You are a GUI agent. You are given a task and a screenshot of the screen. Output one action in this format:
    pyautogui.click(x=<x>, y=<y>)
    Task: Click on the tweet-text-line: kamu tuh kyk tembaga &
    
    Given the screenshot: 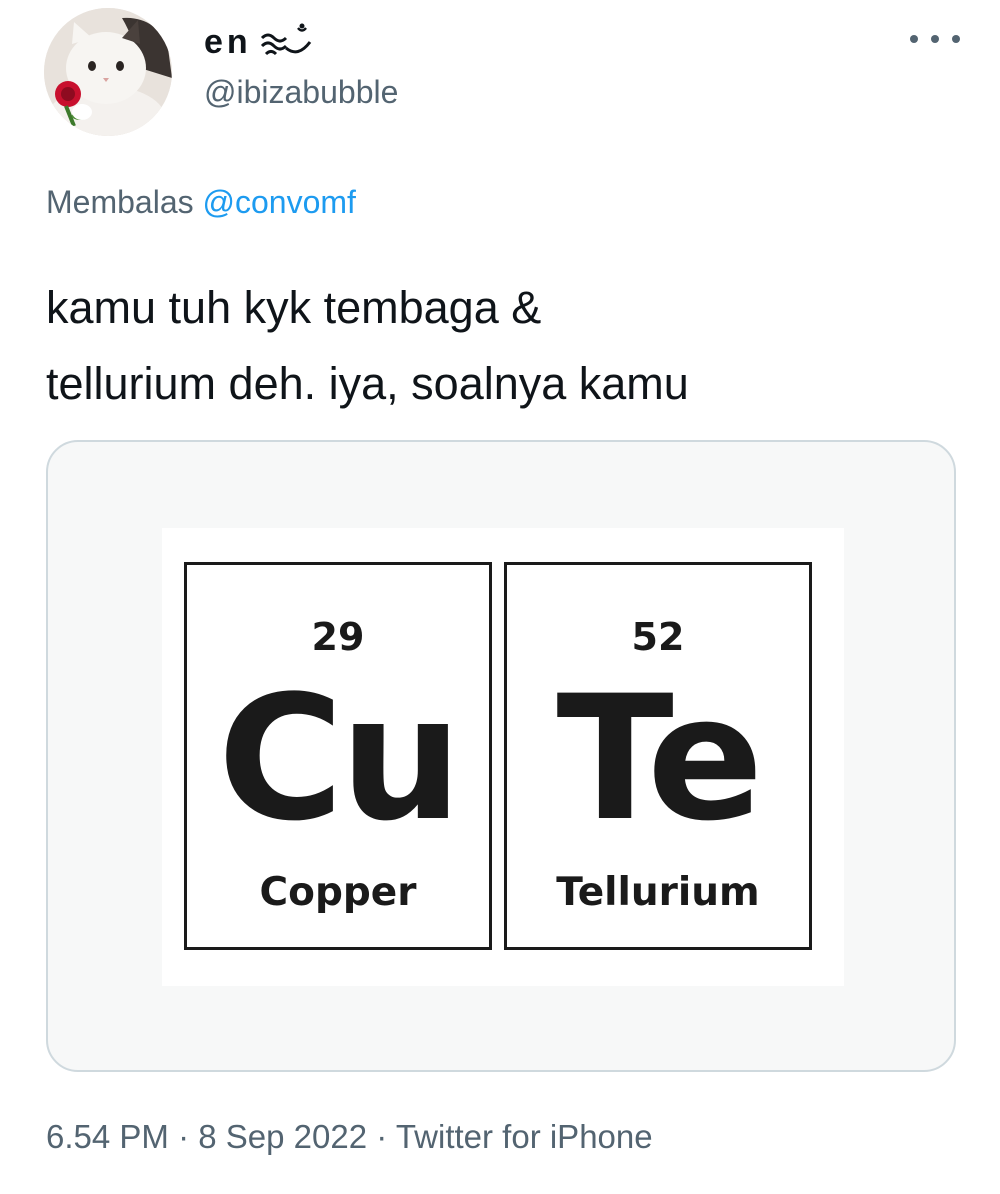 What is the action you would take?
    pyautogui.click(x=294, y=307)
    